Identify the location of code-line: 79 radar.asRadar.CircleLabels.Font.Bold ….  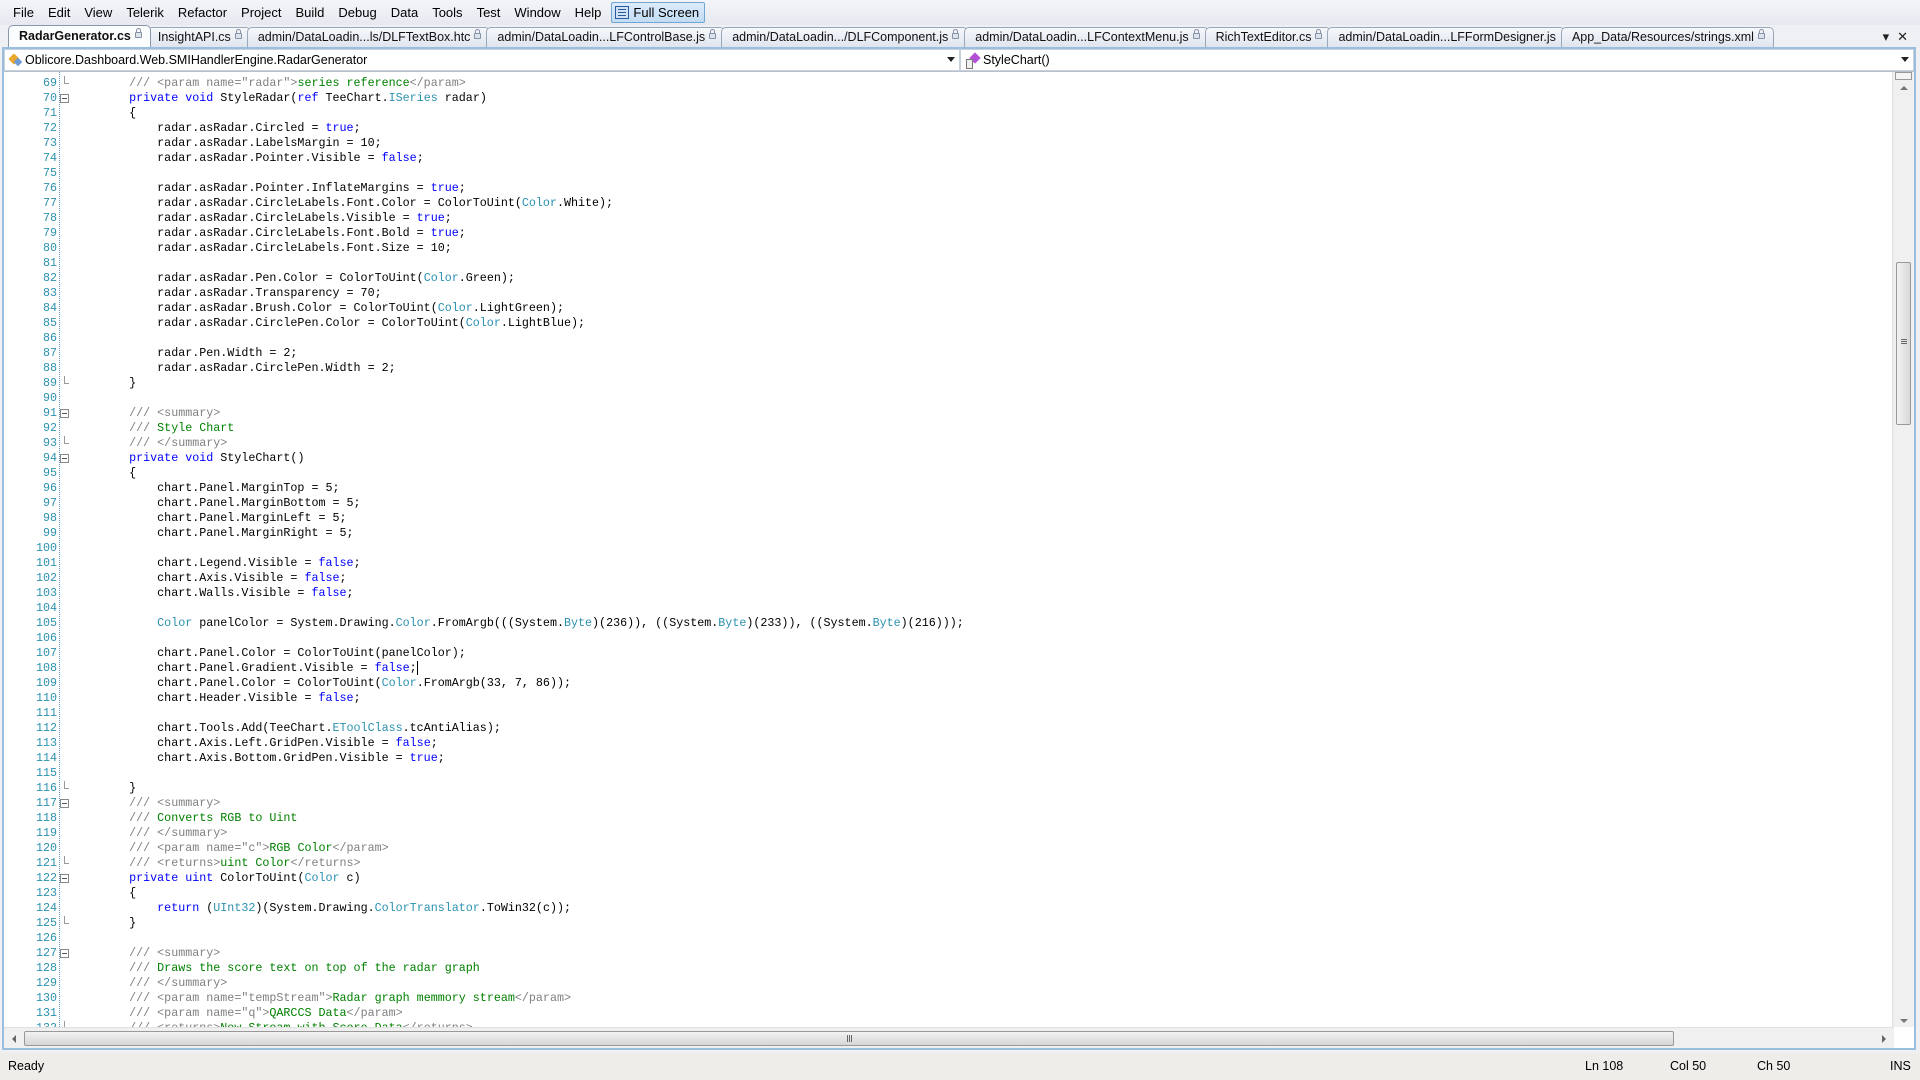
(949, 233).